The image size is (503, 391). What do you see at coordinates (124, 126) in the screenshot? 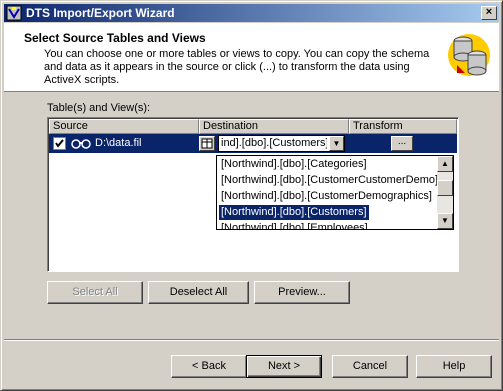
I see `column-header-source: Source` at bounding box center [124, 126].